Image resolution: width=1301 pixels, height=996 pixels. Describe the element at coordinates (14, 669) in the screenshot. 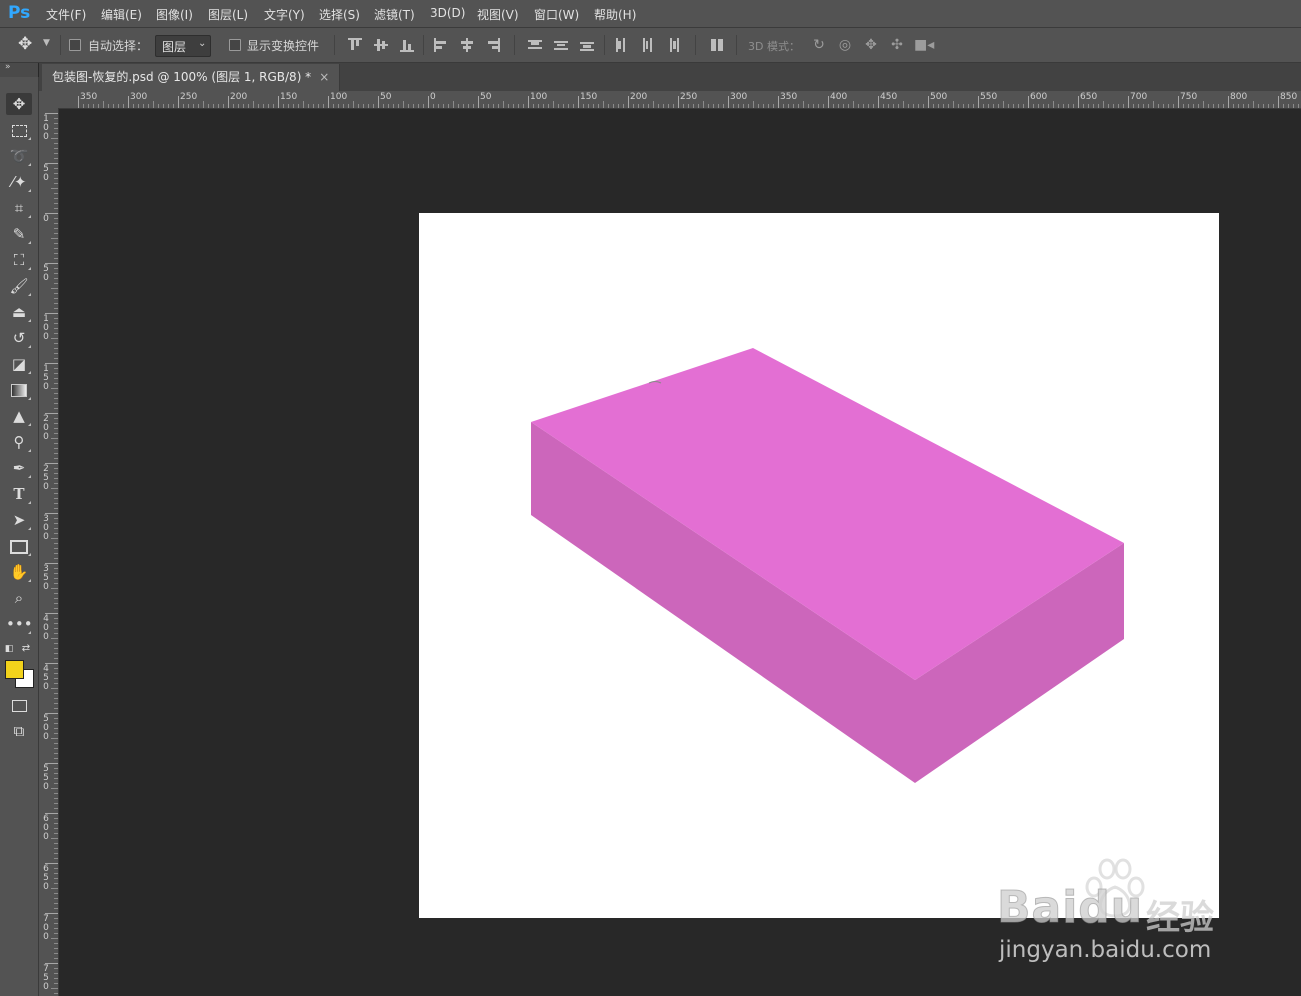

I see `foreground-color-swatch` at that location.